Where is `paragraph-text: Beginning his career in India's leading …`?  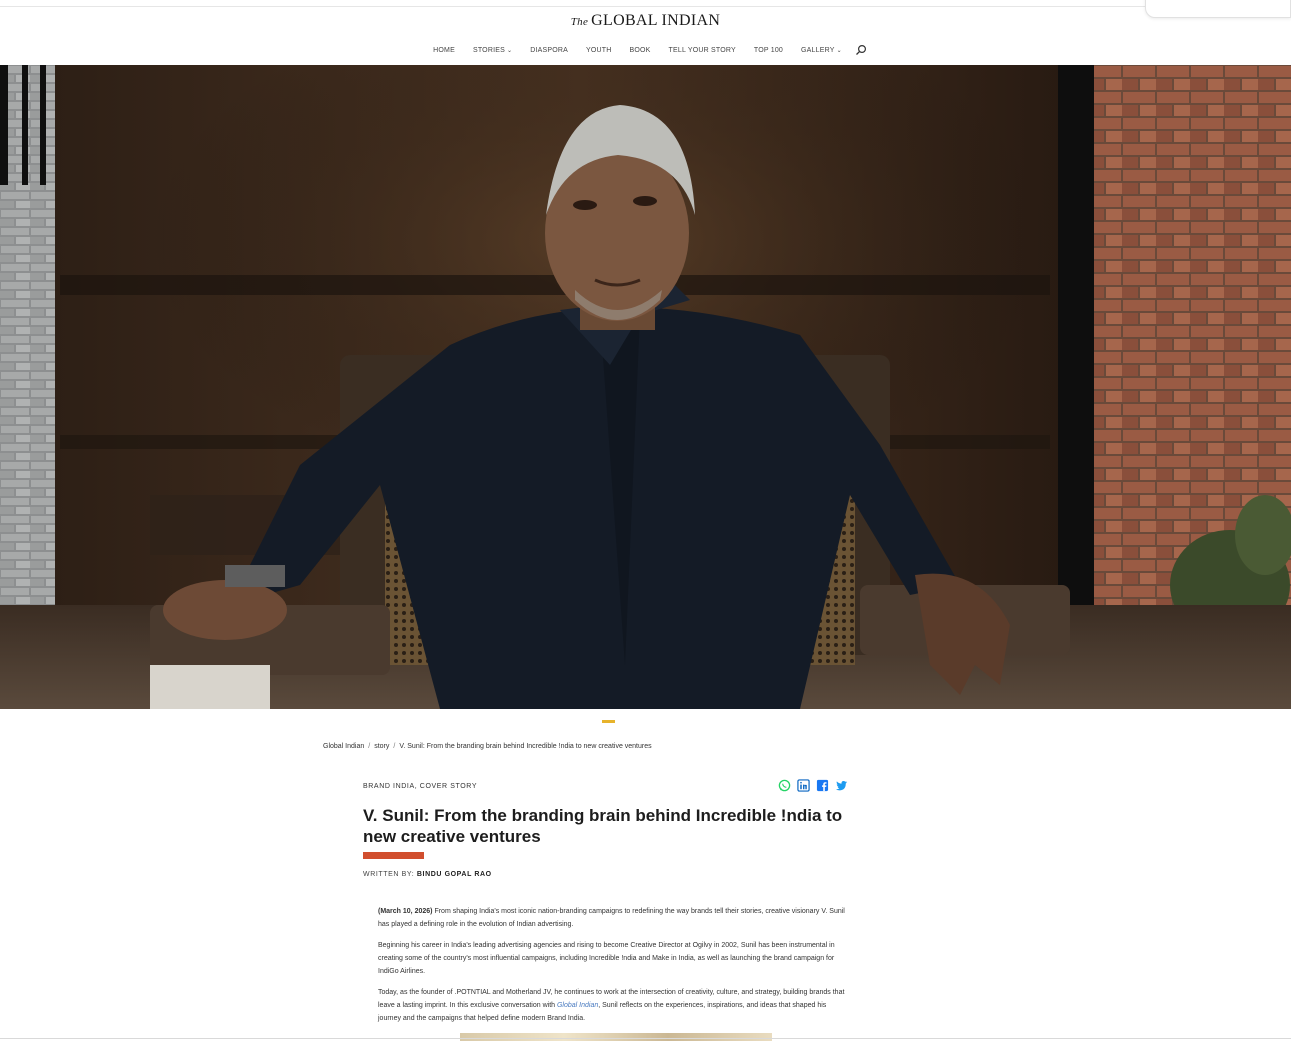 paragraph-text: Beginning his career in India's leading … is located at coordinates (606, 958).